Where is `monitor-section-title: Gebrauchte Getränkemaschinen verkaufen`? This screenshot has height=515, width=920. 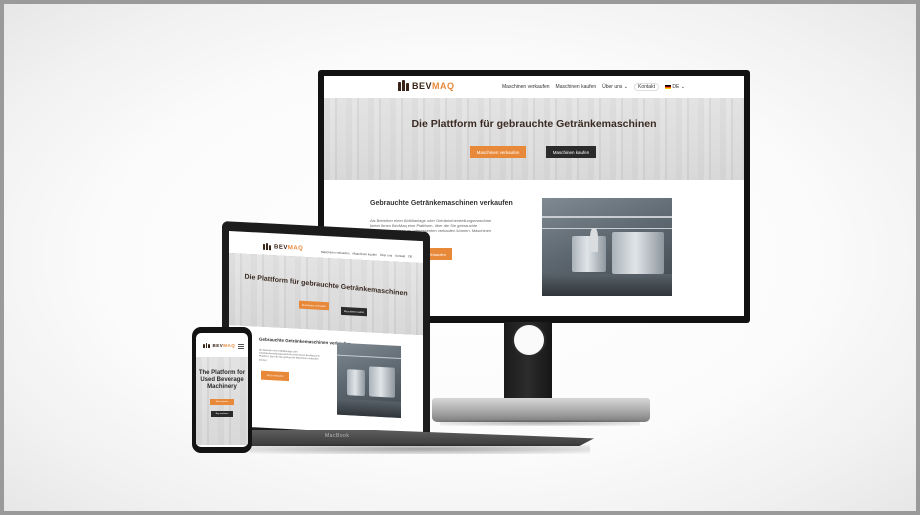 monitor-section-title: Gebrauchte Getränkemaschinen verkaufen is located at coordinates (441, 203).